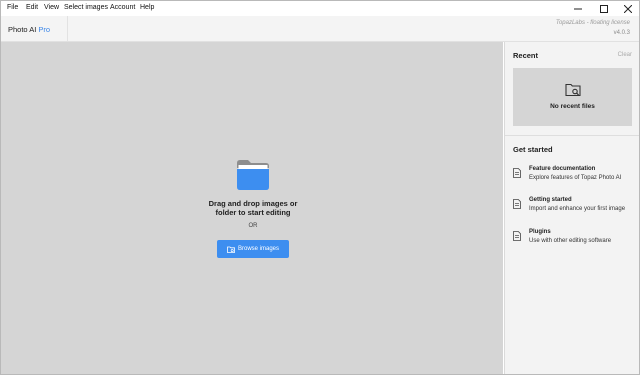 The image size is (640, 375). What do you see at coordinates (231, 249) in the screenshot?
I see `image-folder-icon` at bounding box center [231, 249].